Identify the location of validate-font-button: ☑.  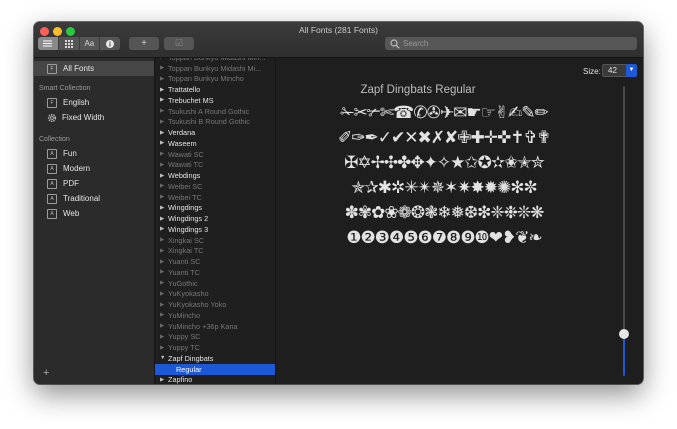
(179, 43).